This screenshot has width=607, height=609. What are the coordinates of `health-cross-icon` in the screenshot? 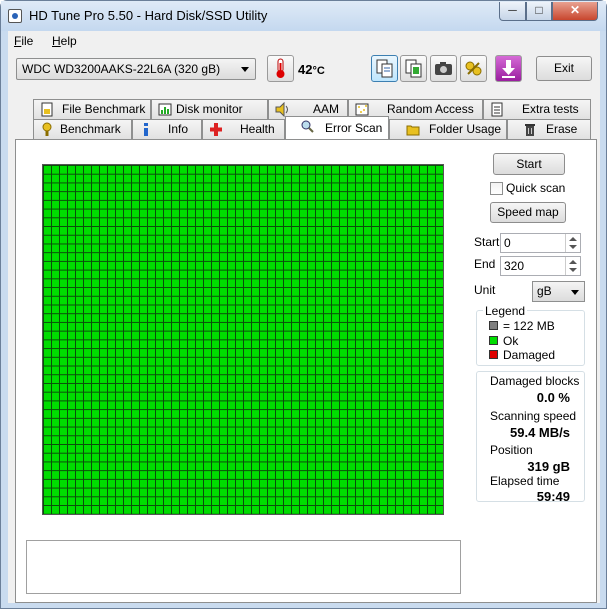 It's located at (216, 129).